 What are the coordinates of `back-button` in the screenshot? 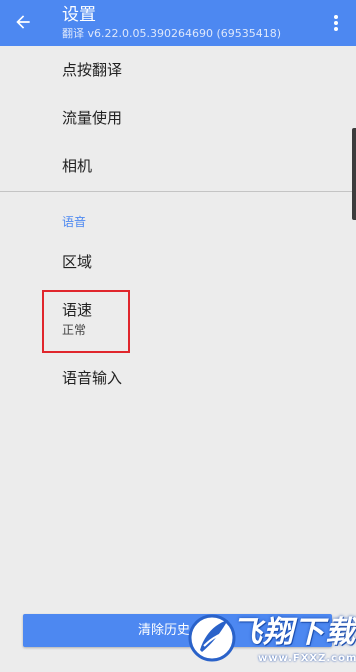 It's located at (23, 22).